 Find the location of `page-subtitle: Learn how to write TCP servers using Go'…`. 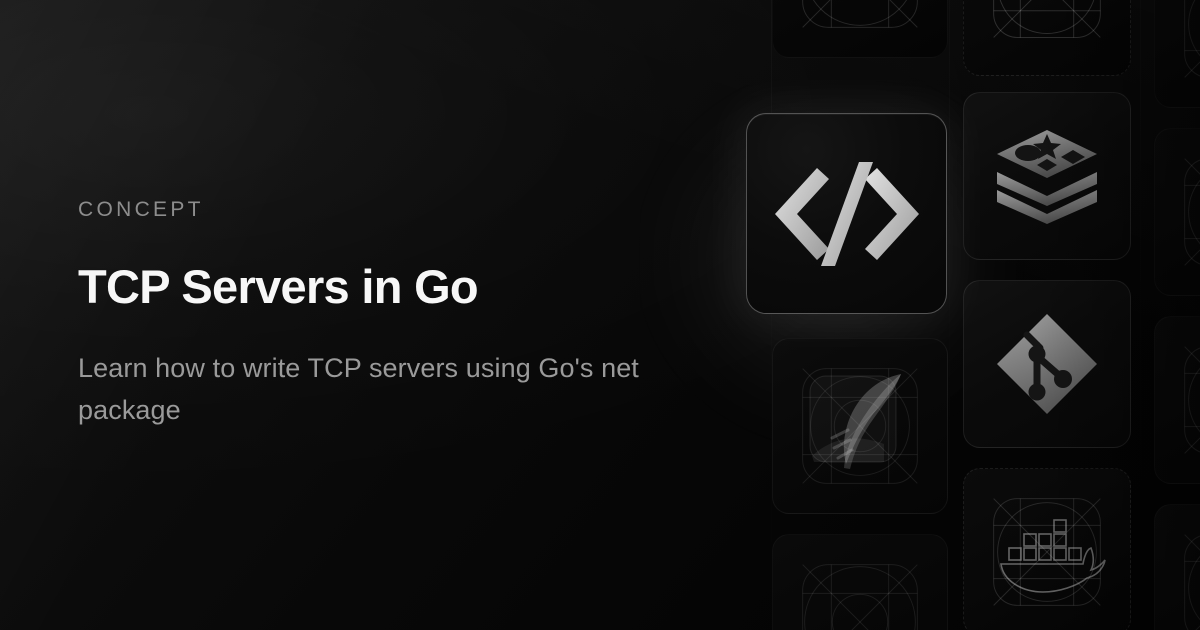

page-subtitle: Learn how to write TCP servers using Go'… is located at coordinates (358, 388).